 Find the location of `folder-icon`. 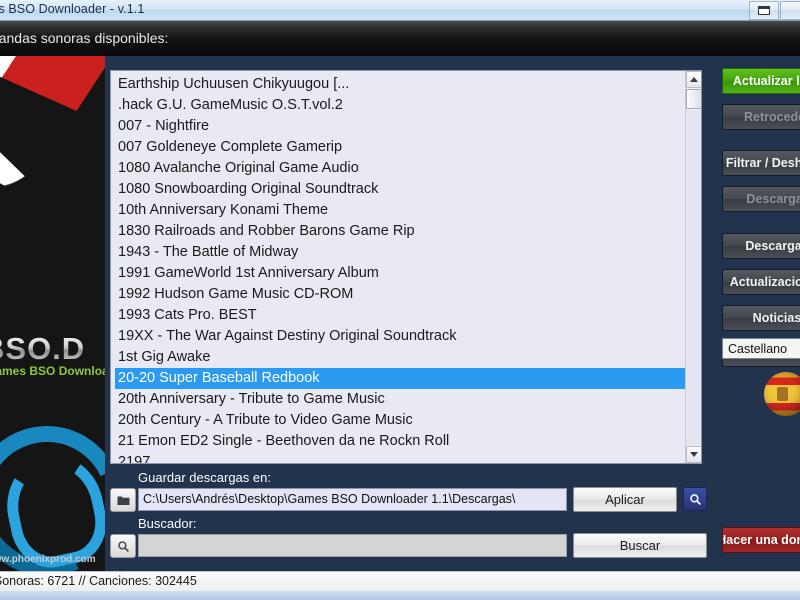

folder-icon is located at coordinates (123, 500).